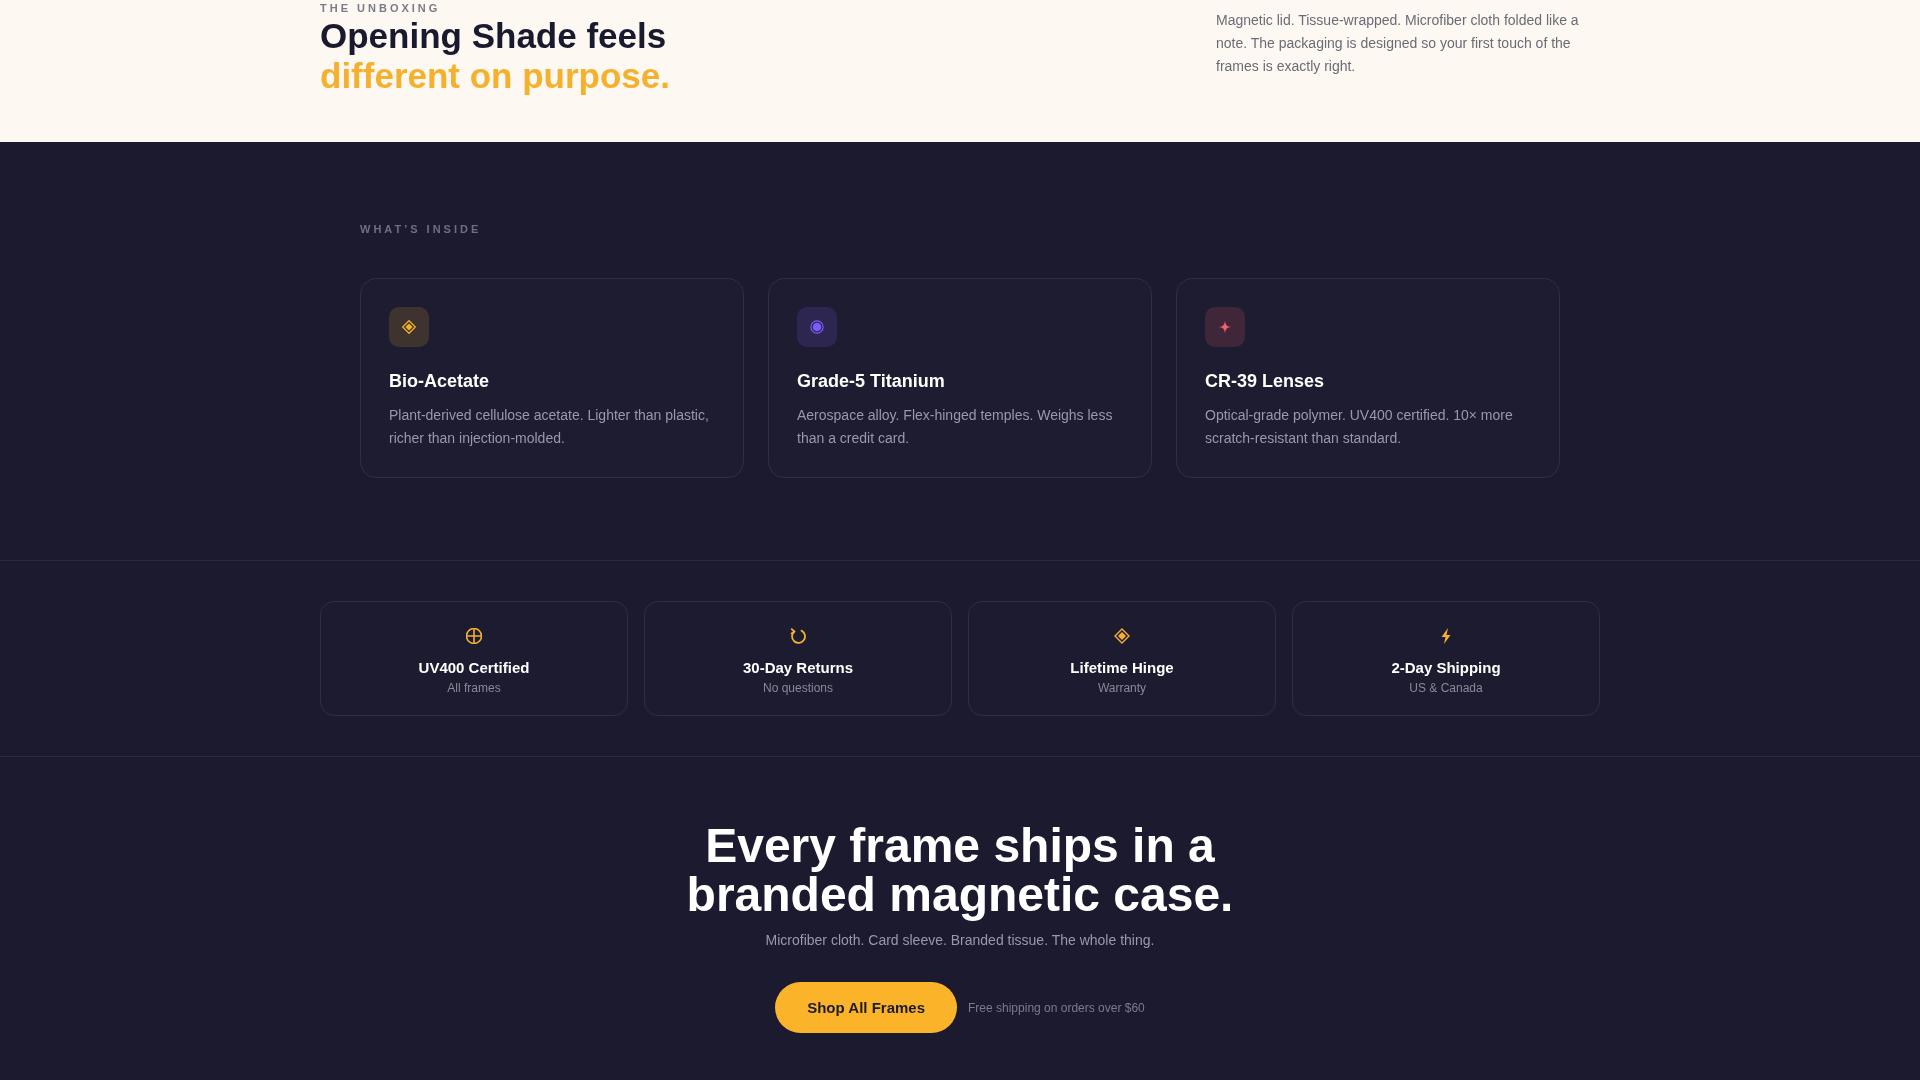  I want to click on section-eyebrow: WHAT’S INSIDE, so click(421, 229).